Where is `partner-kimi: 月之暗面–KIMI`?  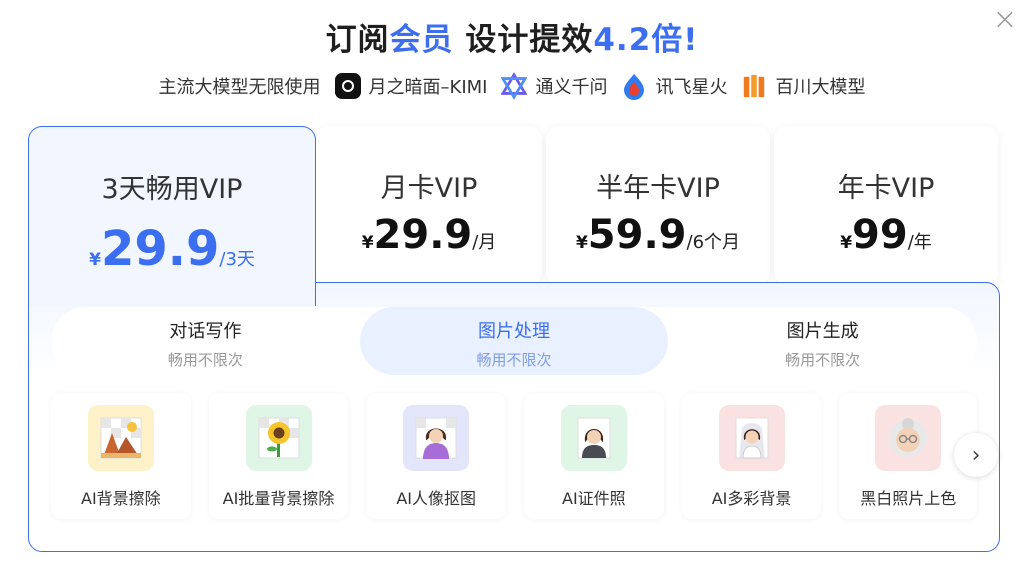 partner-kimi: 月之暗面–KIMI is located at coordinates (411, 86).